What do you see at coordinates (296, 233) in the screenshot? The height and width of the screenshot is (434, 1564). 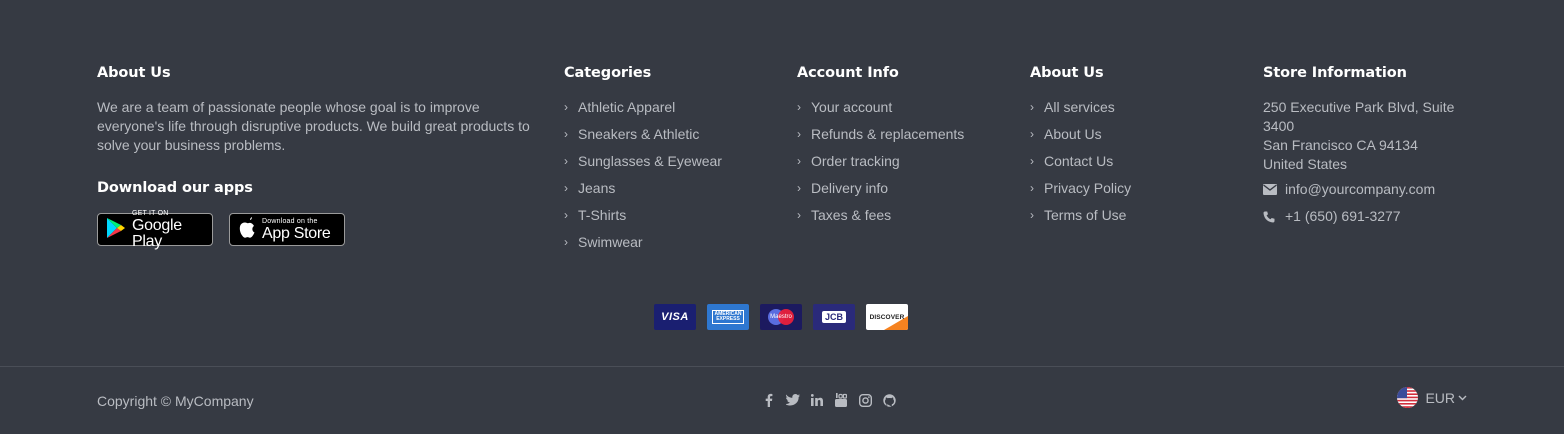 I see `app-store-label: App Store` at bounding box center [296, 233].